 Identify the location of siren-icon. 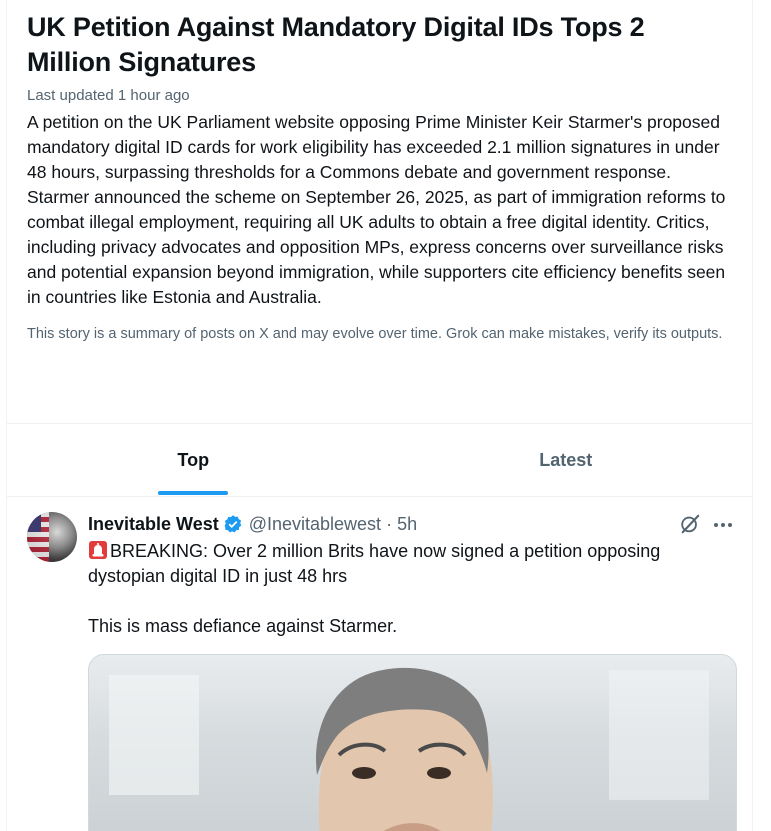
(98, 550).